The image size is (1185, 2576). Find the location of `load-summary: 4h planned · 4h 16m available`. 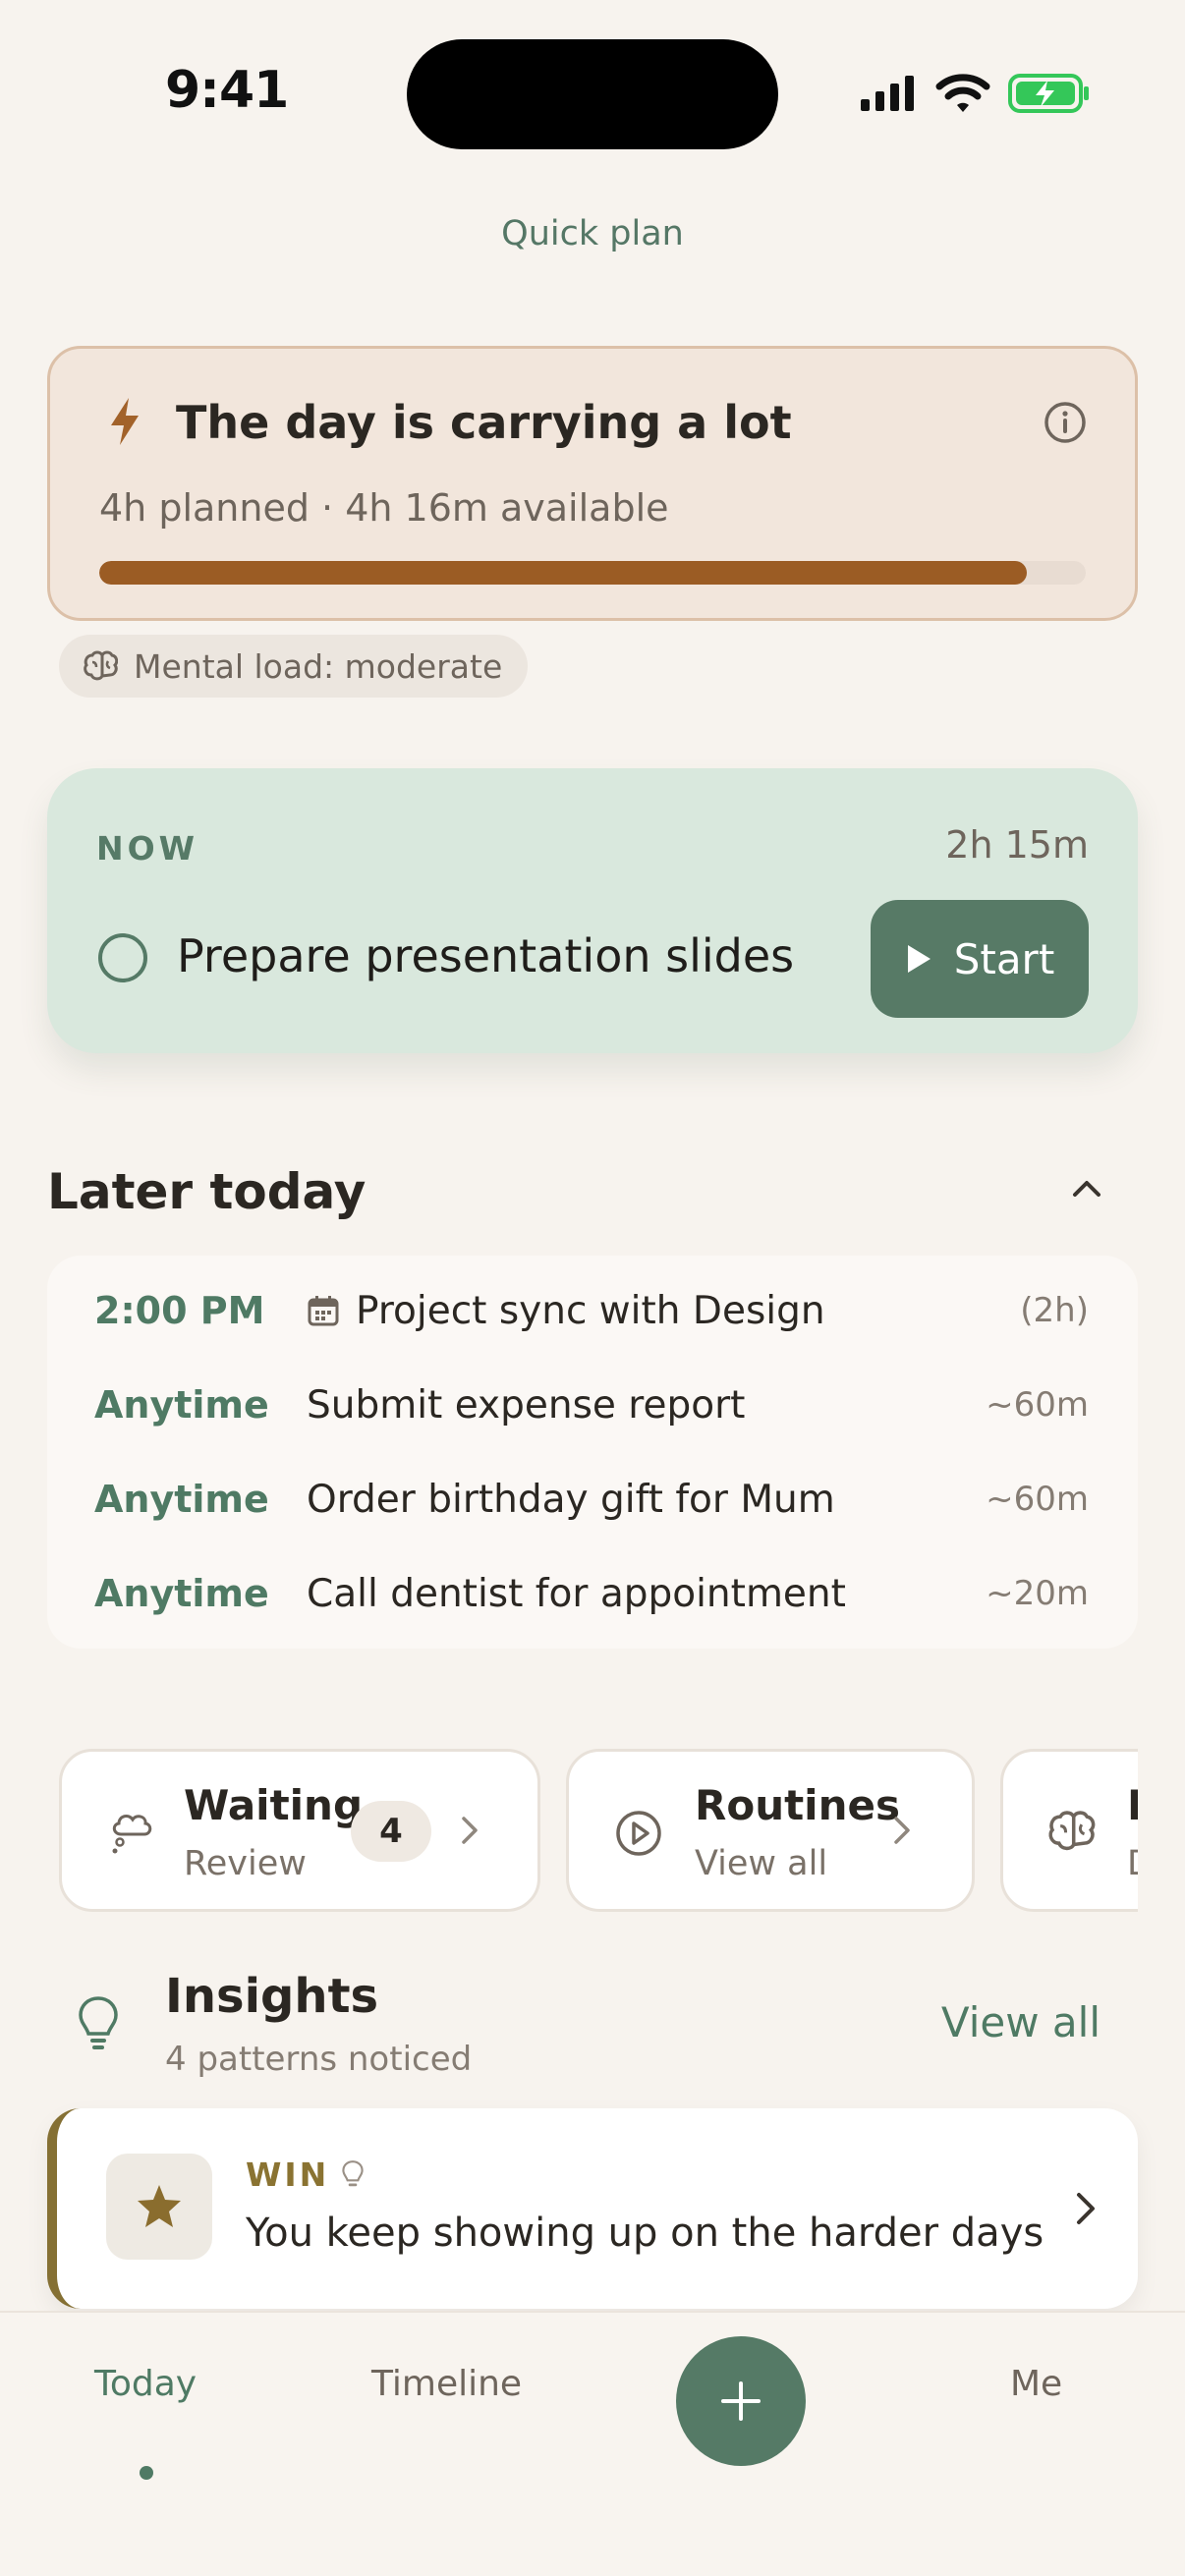

load-summary: 4h planned · 4h 16m available is located at coordinates (384, 508).